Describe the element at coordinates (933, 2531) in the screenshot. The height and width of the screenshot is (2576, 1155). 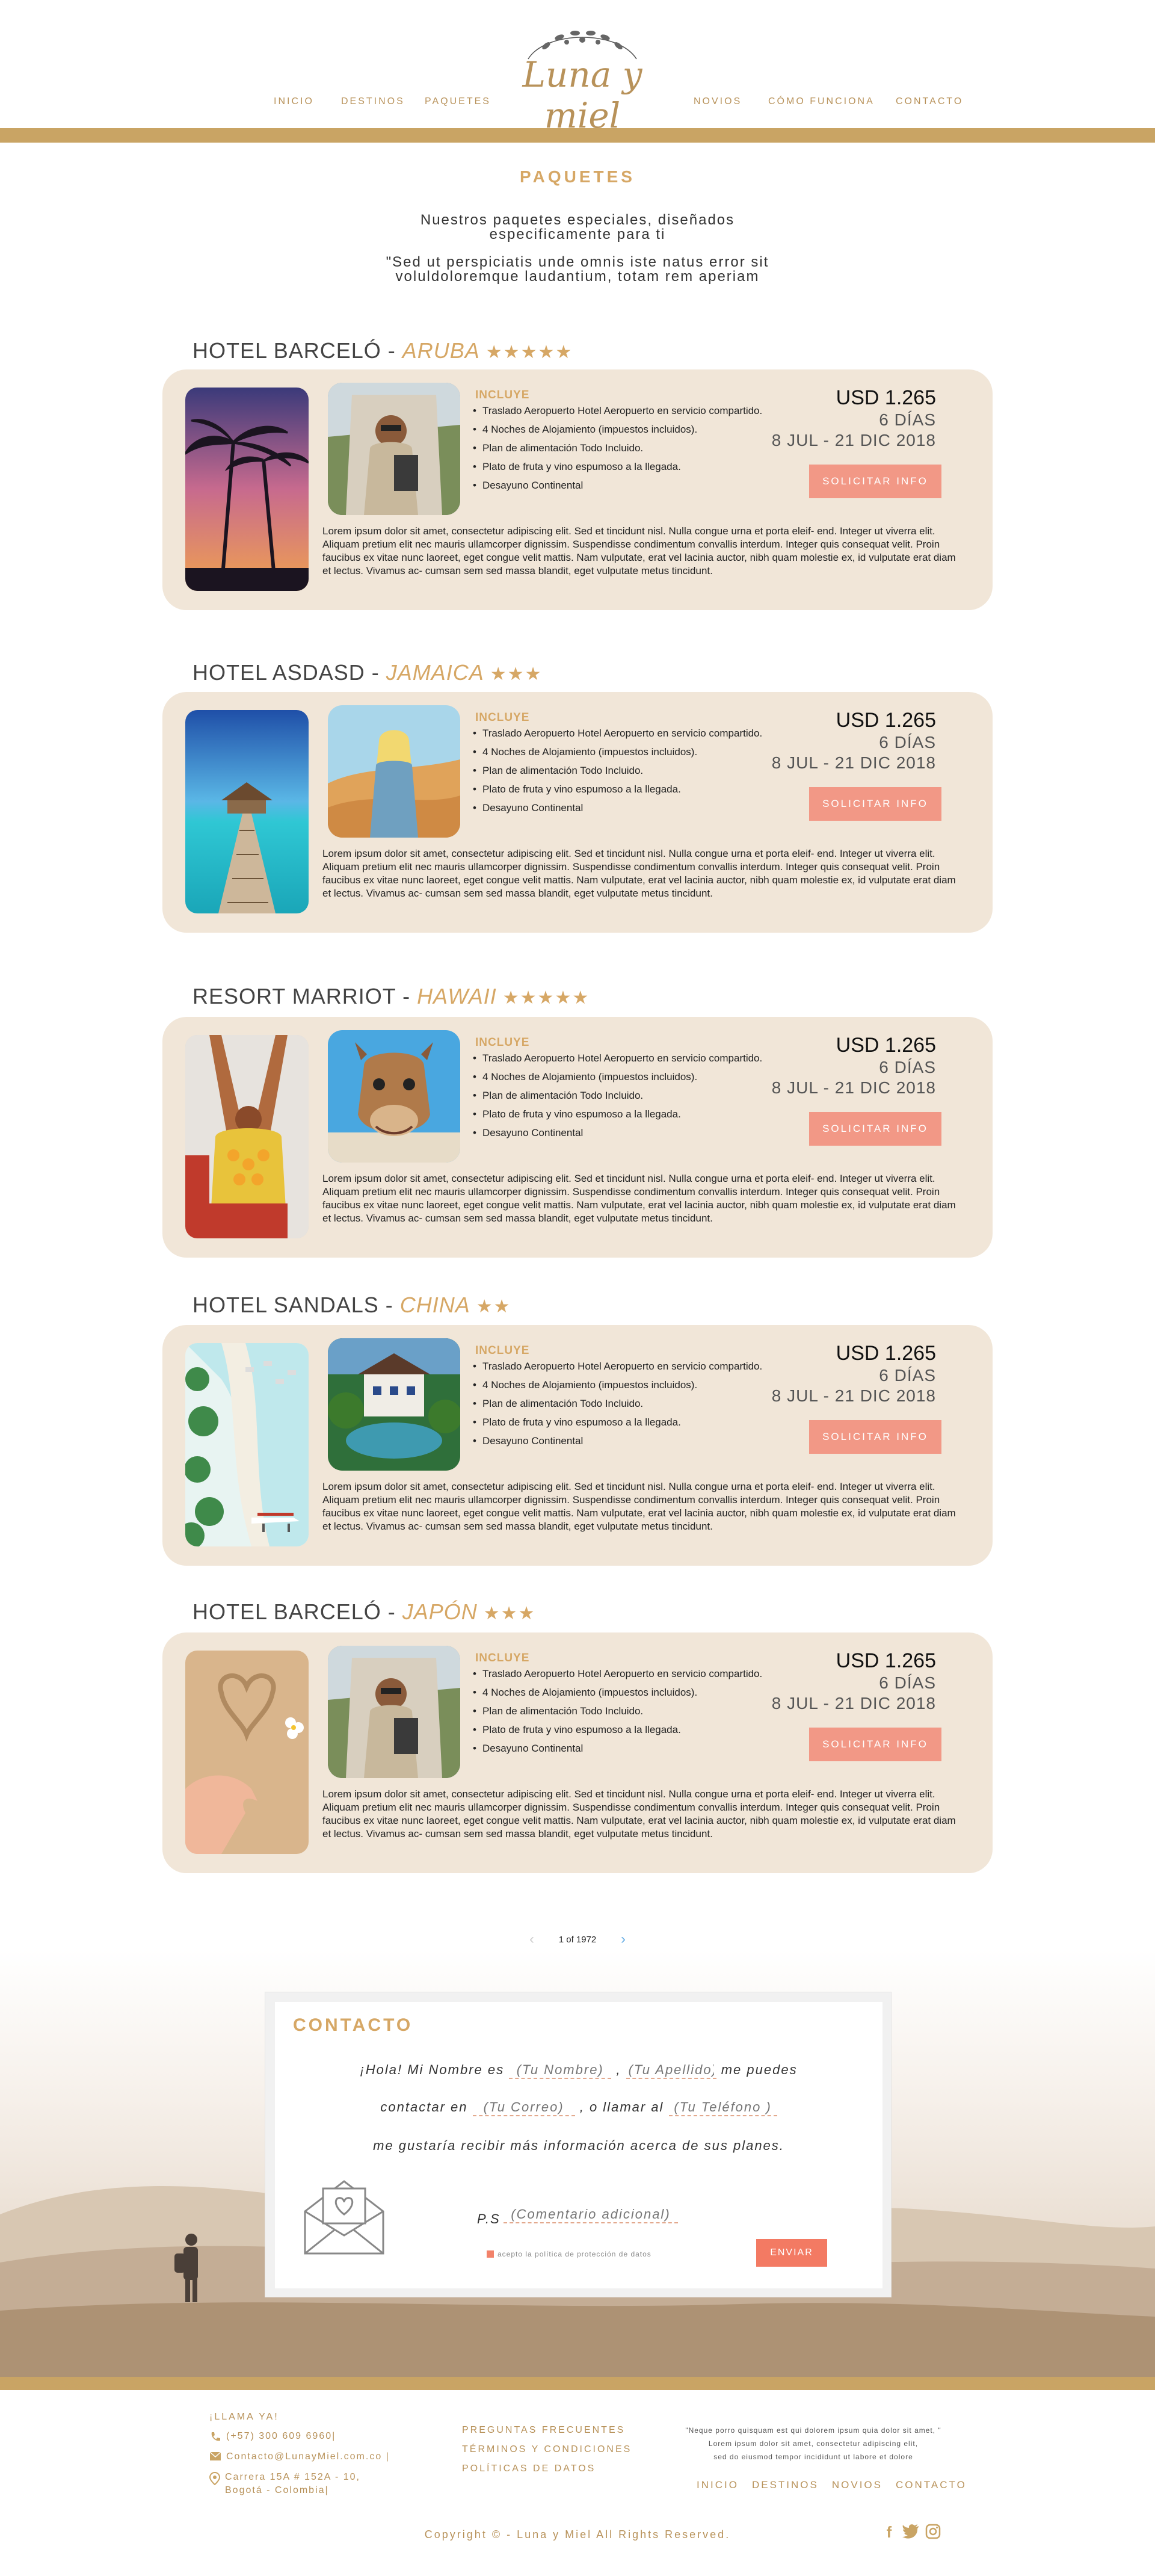
I see `instagram-icon` at that location.